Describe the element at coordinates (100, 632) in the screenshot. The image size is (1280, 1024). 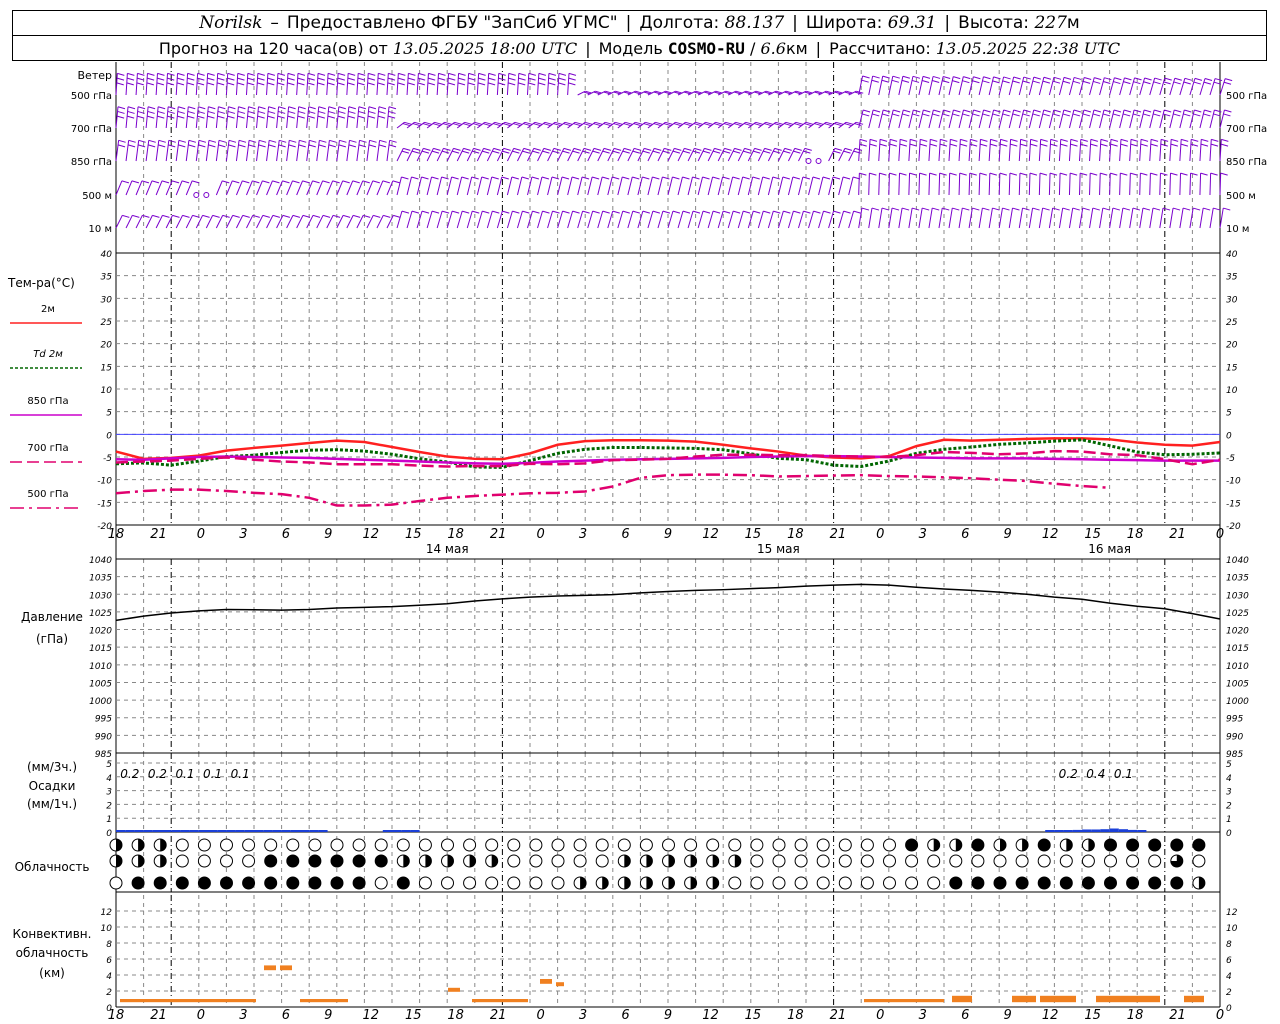
I see `pressure-y-tick: 1020` at that location.